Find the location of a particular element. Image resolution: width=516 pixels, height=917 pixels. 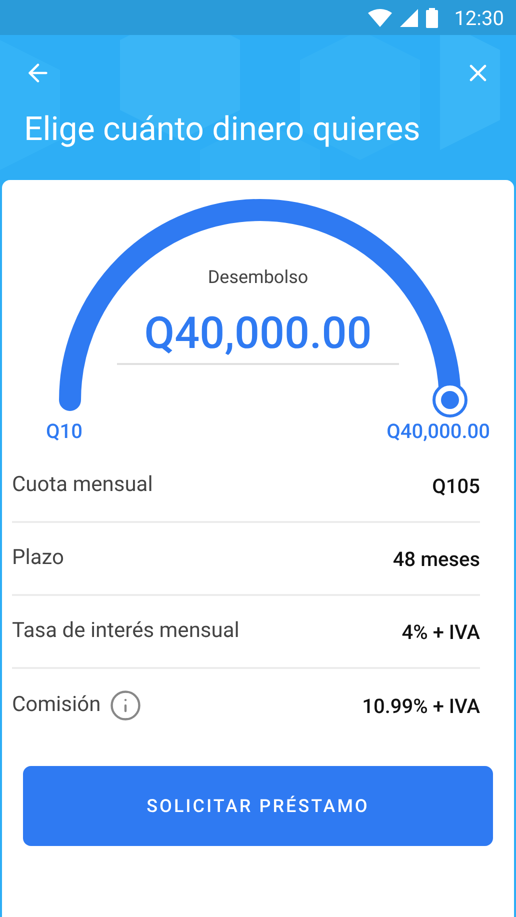

amount-label: Desembolso is located at coordinates (258, 278).